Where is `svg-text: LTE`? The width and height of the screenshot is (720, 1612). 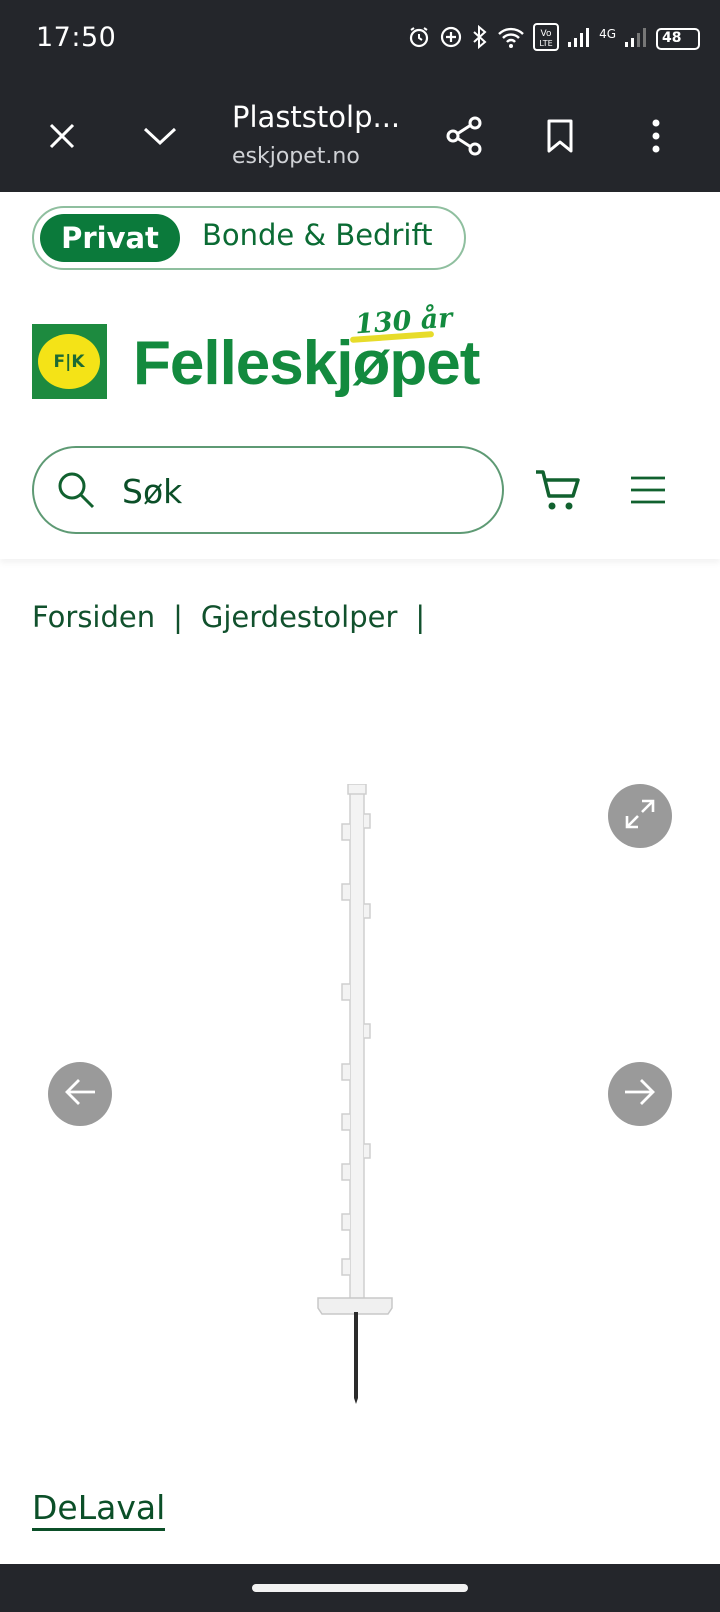 svg-text: LTE is located at coordinates (545, 43).